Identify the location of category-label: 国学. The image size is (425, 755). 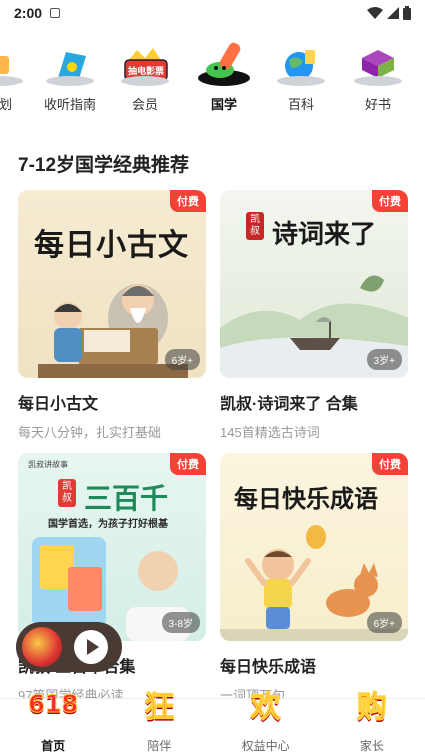
(223, 104).